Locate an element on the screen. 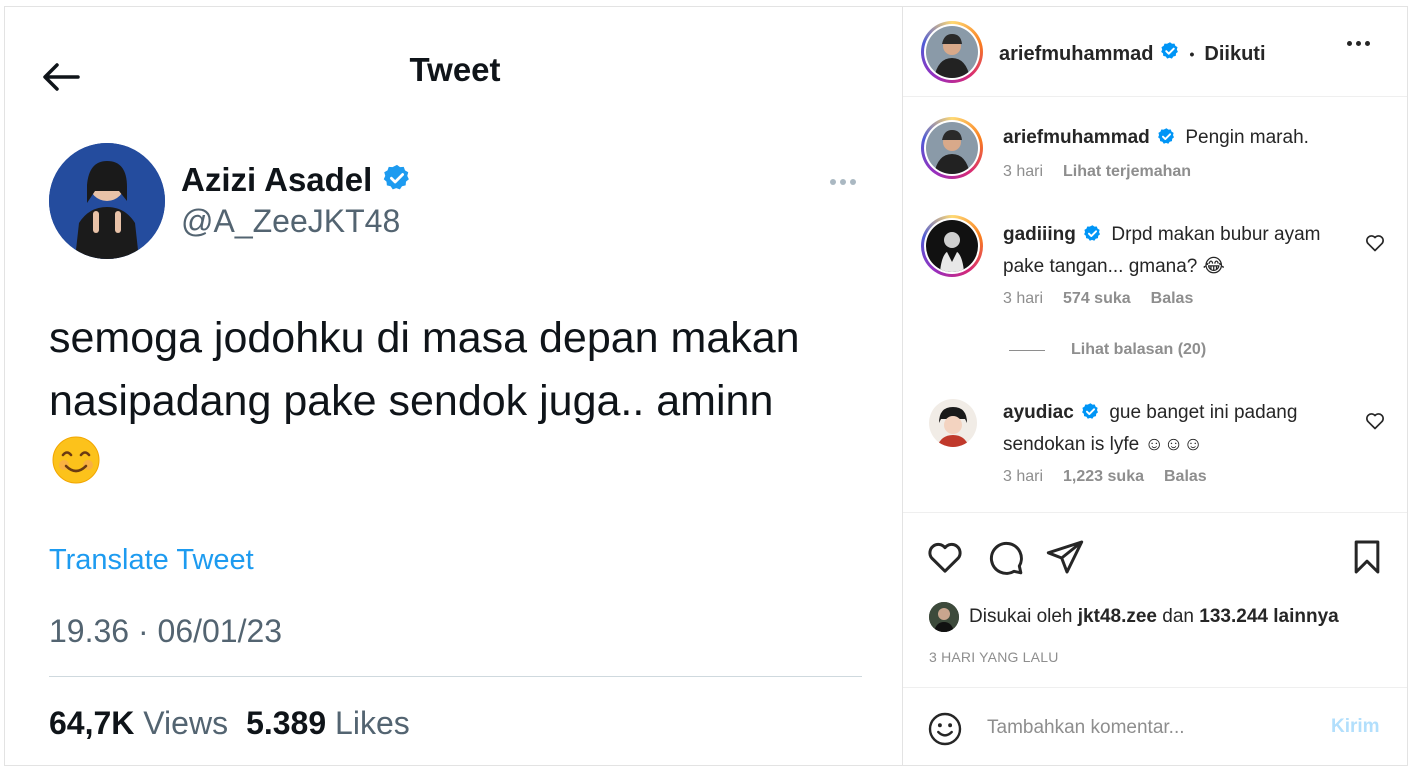 Image resolution: width=1414 pixels, height=772 pixels. view-replies-label: Lihat balasan (20) is located at coordinates (1139, 349).